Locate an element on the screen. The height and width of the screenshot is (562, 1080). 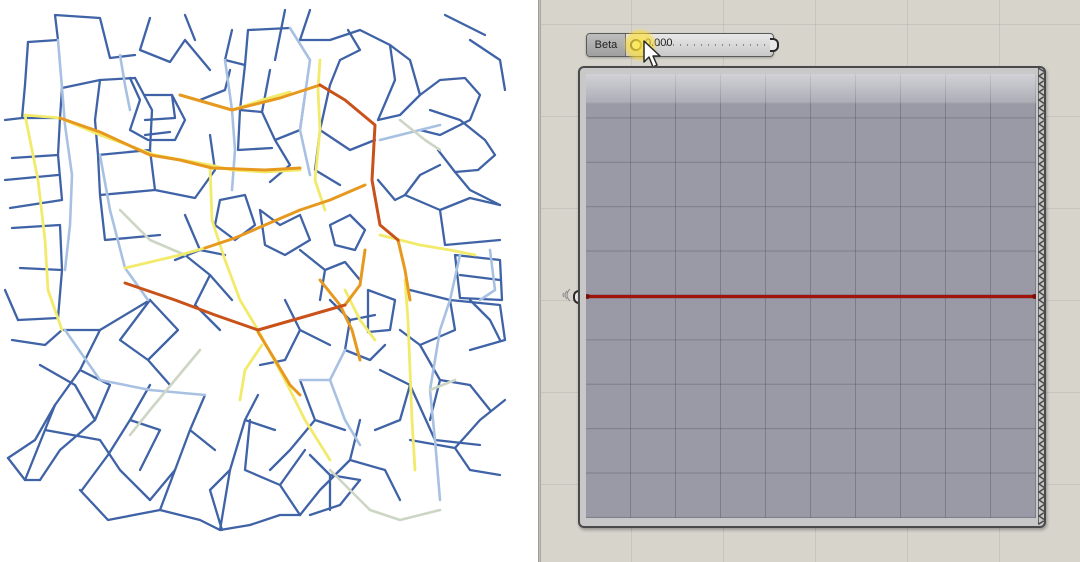
beta-number-slider: Beta 0.000 is located at coordinates (680, 45).